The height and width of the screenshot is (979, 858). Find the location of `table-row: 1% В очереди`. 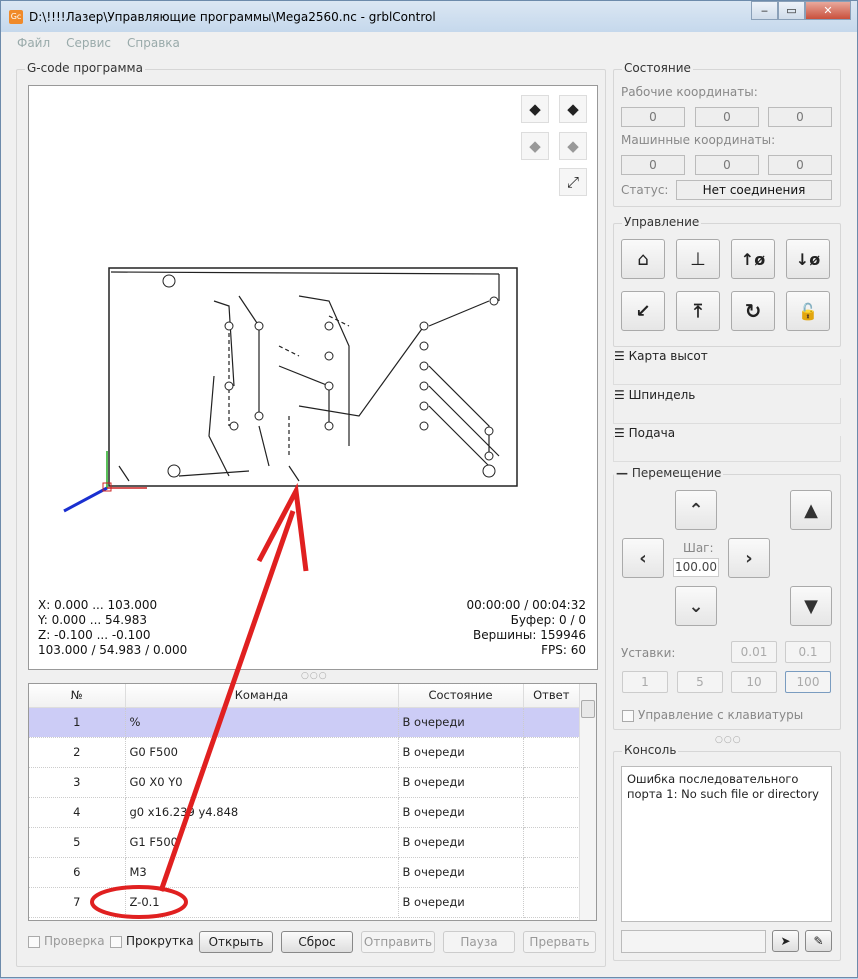

table-row: 1% В очереди is located at coordinates (304, 722).